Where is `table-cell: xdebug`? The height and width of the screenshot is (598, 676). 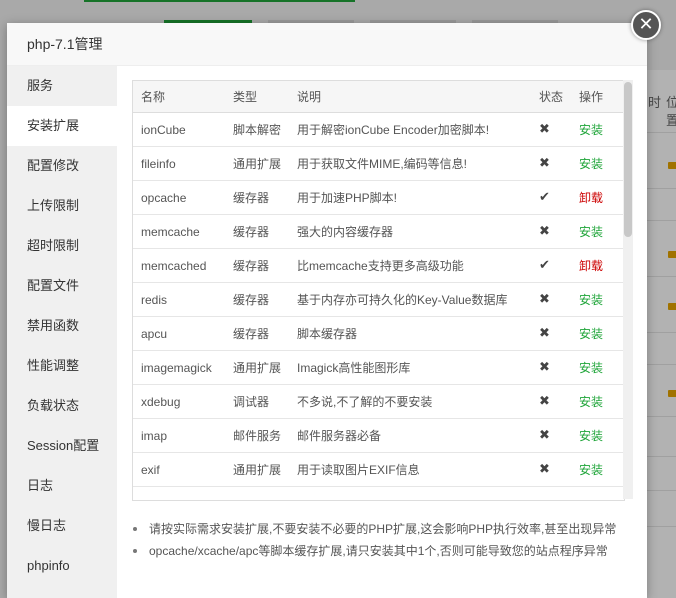
table-cell: xdebug is located at coordinates (179, 401).